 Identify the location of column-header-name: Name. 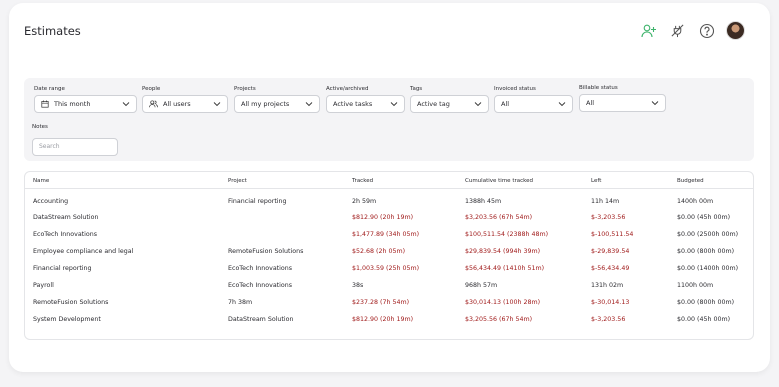
(122, 181).